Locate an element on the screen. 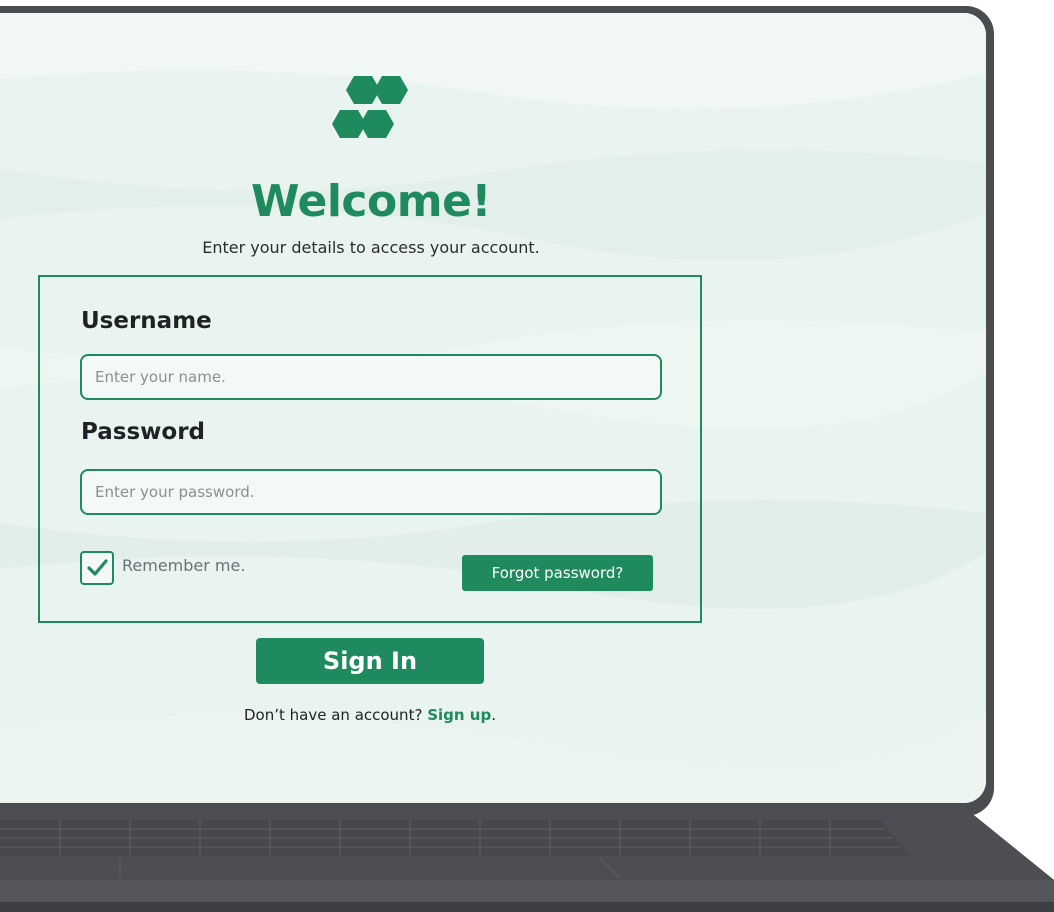 The width and height of the screenshot is (1054, 912). laptop-keyboard-base is located at coordinates (527, 862).